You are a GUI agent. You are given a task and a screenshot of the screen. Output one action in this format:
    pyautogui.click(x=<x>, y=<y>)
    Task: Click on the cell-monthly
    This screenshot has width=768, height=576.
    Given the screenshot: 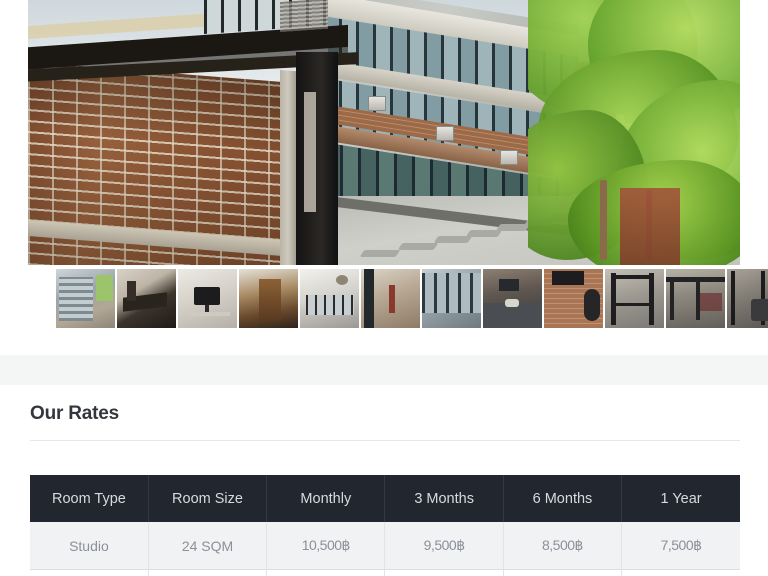 What is the action you would take?
    pyautogui.click(x=326, y=572)
    